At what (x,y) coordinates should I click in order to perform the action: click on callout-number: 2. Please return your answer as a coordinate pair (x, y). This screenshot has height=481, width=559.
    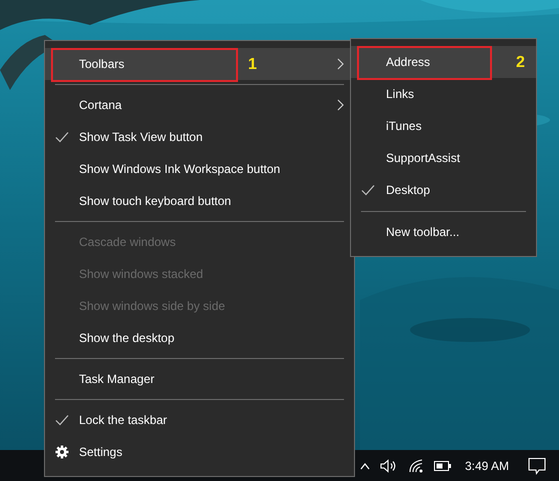
    Looking at the image, I should click on (520, 63).